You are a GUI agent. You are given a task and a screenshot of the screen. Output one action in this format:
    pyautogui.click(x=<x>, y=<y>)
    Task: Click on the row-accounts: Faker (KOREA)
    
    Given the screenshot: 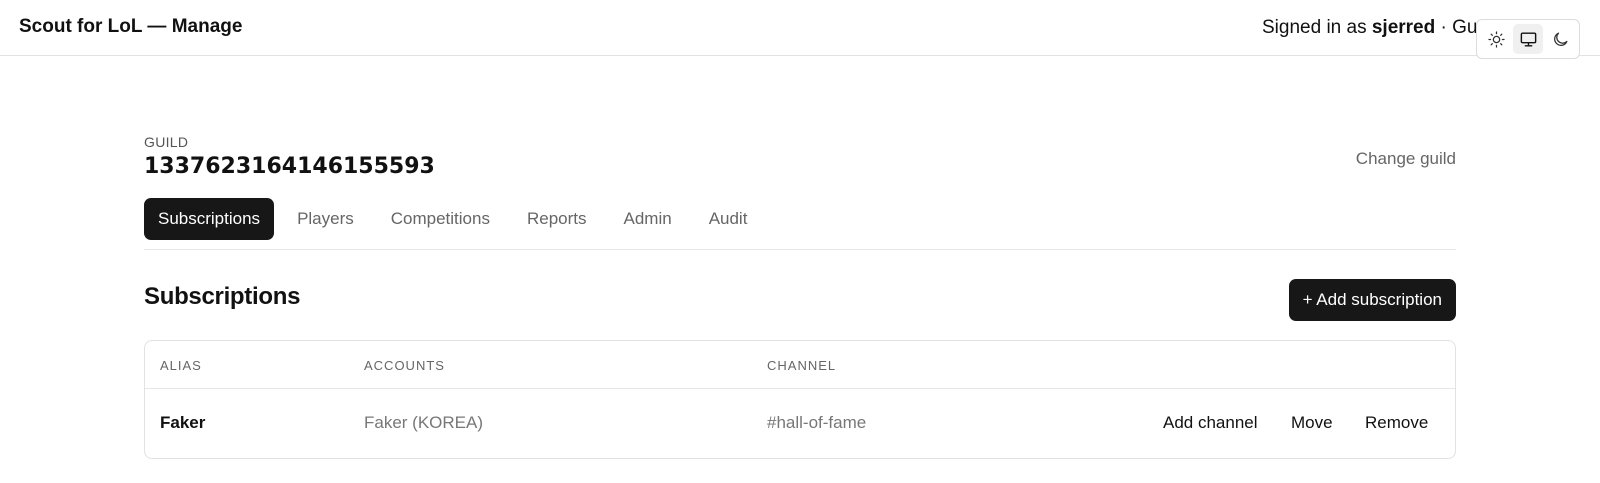 What is the action you would take?
    pyautogui.click(x=424, y=422)
    